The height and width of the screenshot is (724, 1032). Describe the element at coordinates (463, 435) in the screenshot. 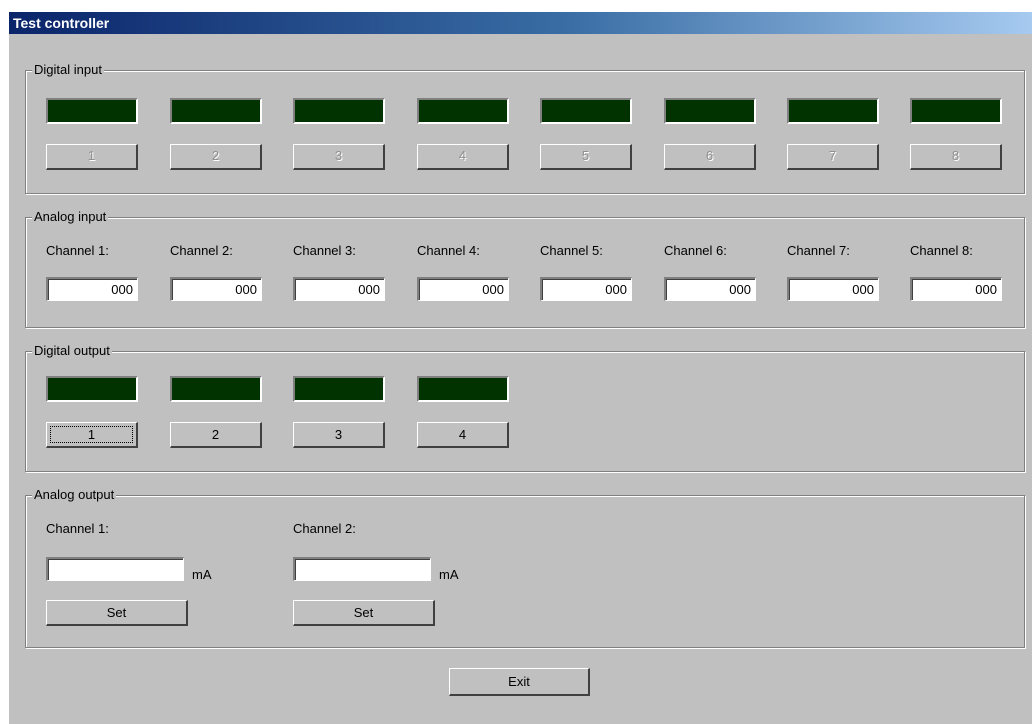

I see `digital-output-button-4: 4` at that location.